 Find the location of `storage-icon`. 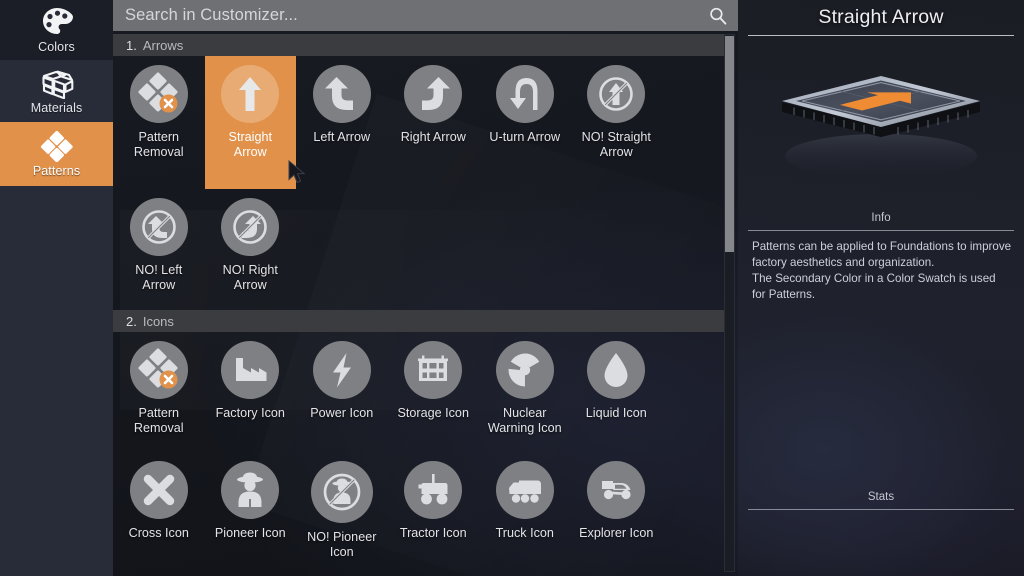

storage-icon is located at coordinates (433, 370).